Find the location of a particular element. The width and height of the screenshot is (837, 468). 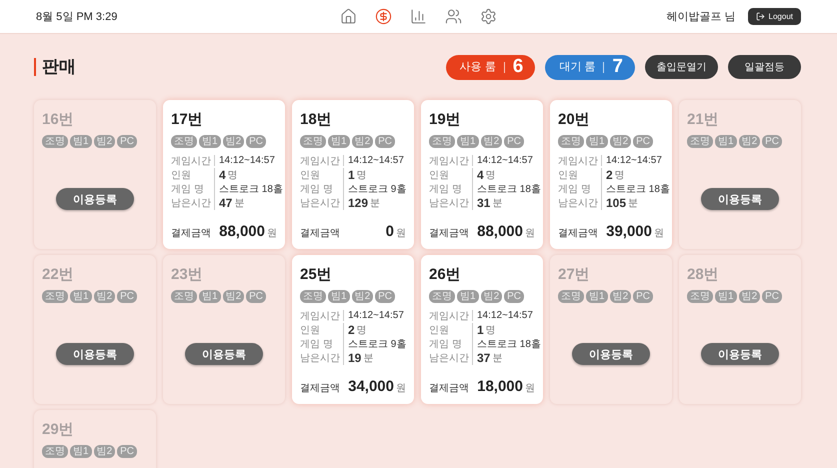

payment-amount: 34,000 is located at coordinates (371, 386).